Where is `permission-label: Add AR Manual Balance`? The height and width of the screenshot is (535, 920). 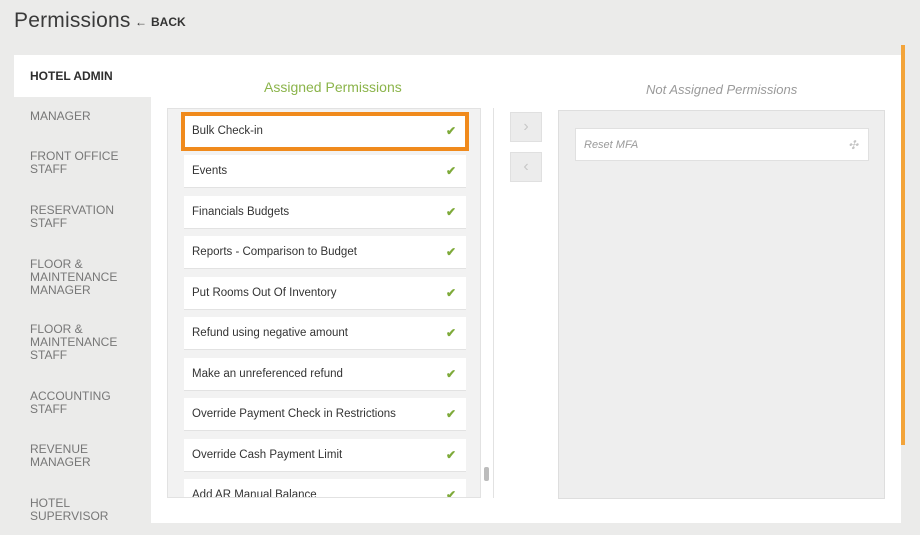
permission-label: Add AR Manual Balance is located at coordinates (254, 493).